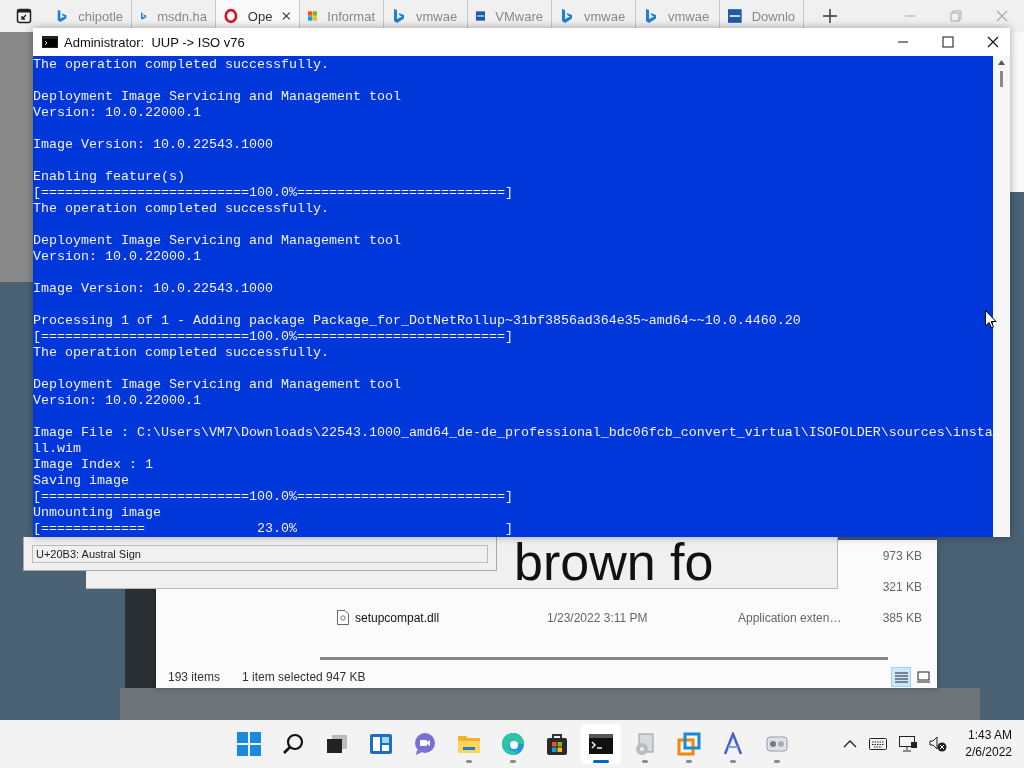 This screenshot has height=768, width=1024. Describe the element at coordinates (293, 744) in the screenshot. I see `search-icon` at that location.